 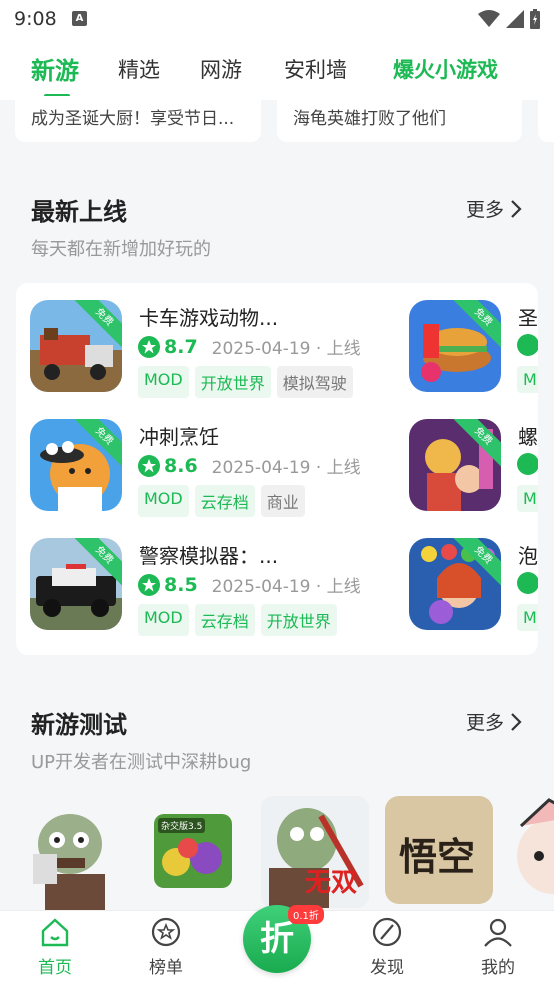 I want to click on tag: 商业, so click(x=282, y=501).